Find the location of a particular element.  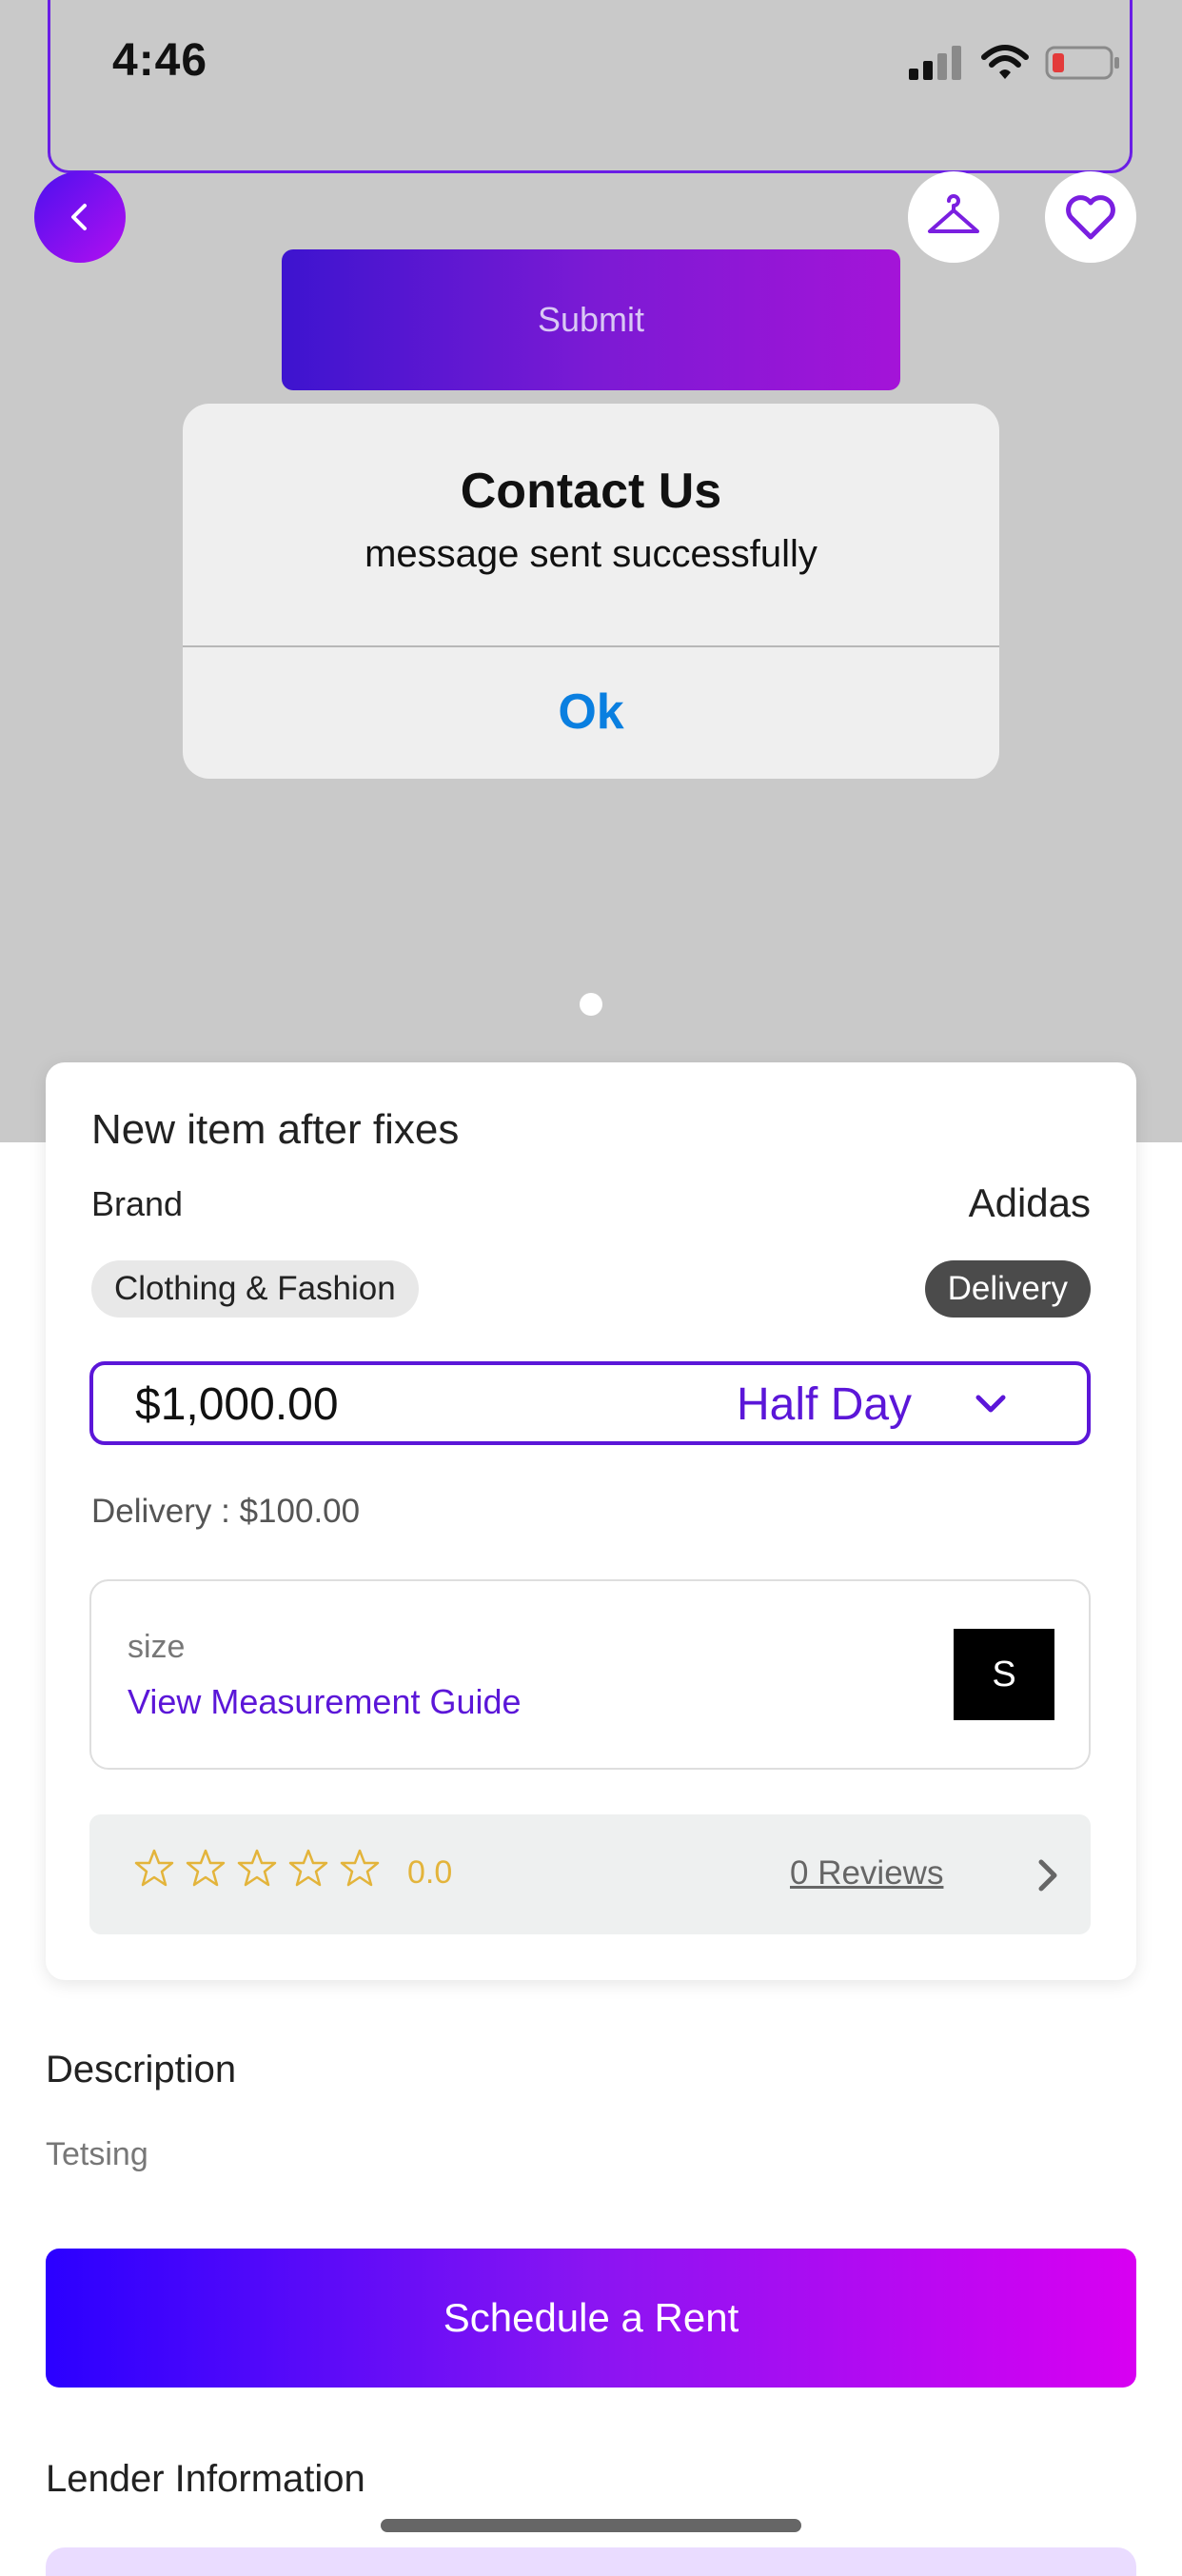

delivery-fee: Delivery : $100.00 is located at coordinates (226, 1511).